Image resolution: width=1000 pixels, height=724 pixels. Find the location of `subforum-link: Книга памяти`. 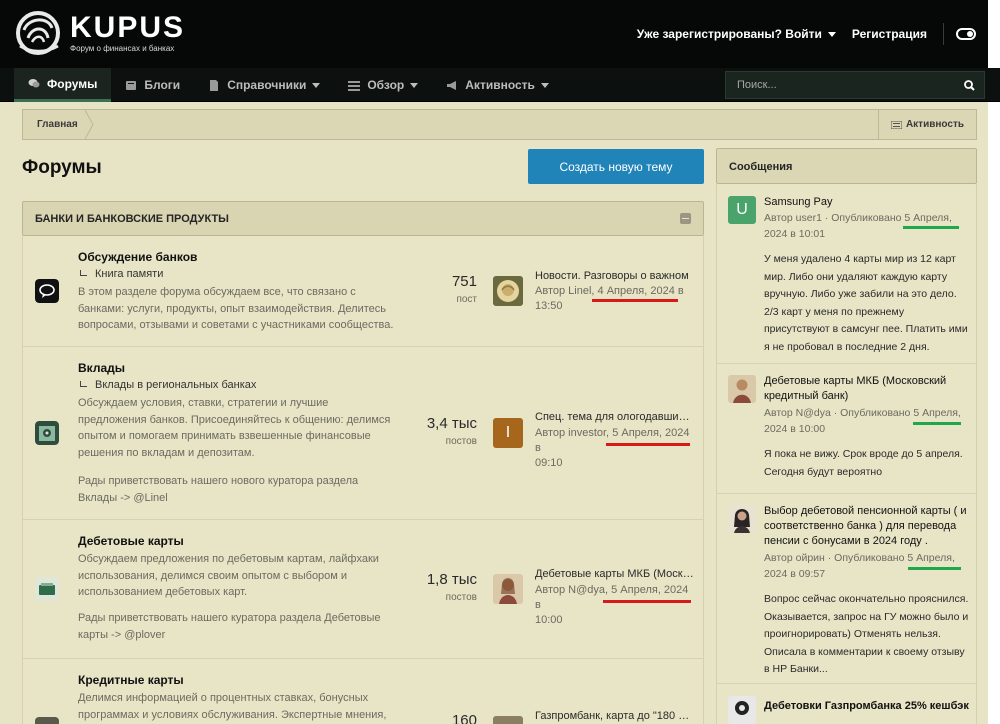

subforum-link: Книга памяти is located at coordinates (120, 274).